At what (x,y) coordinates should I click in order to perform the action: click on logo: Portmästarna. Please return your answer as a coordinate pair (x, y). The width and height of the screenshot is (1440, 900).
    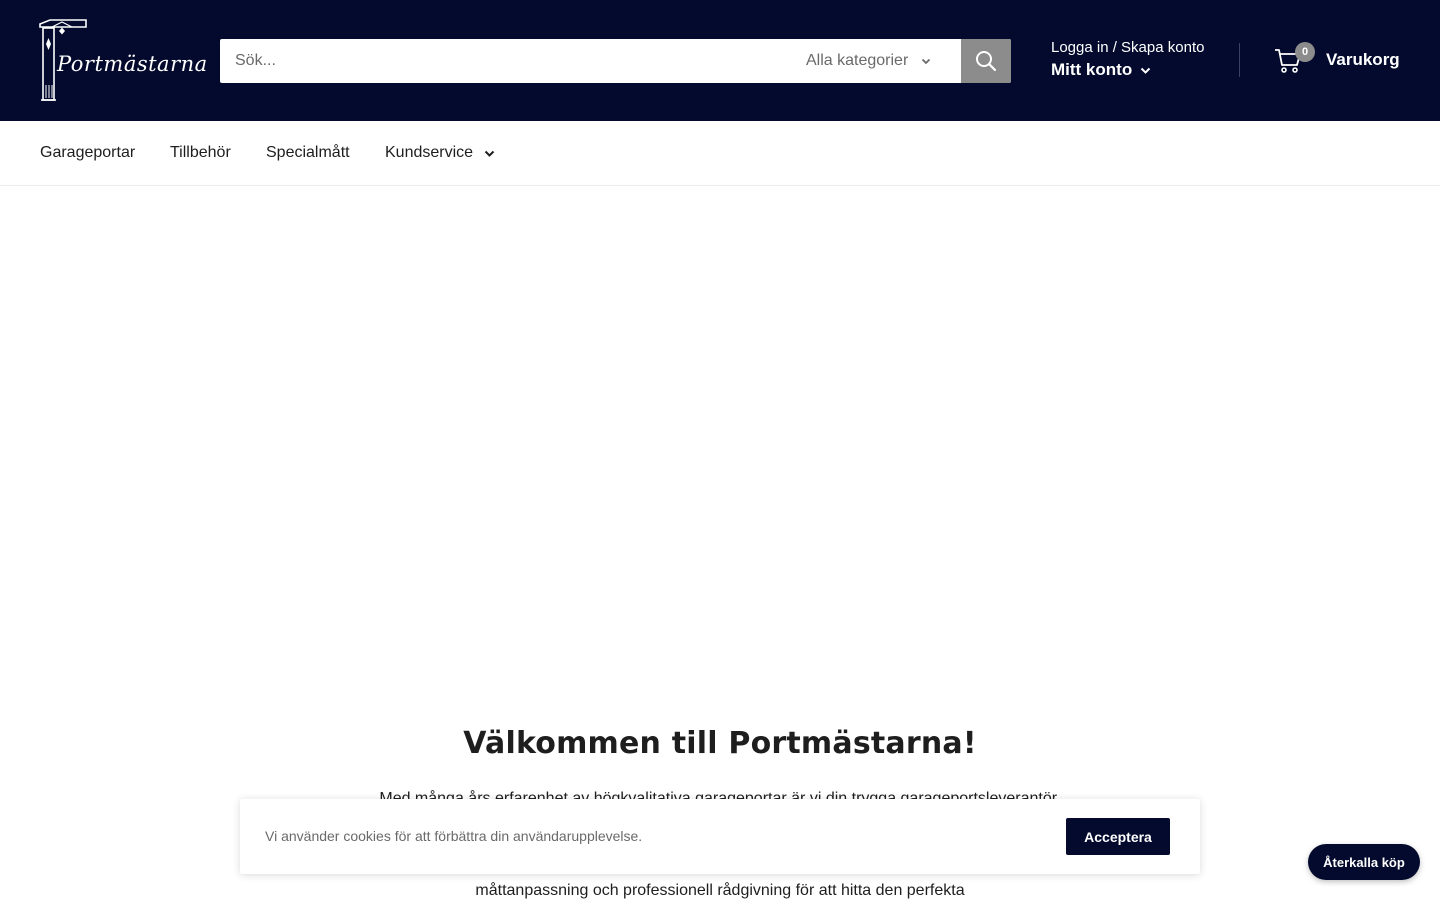
    Looking at the image, I should click on (122, 61).